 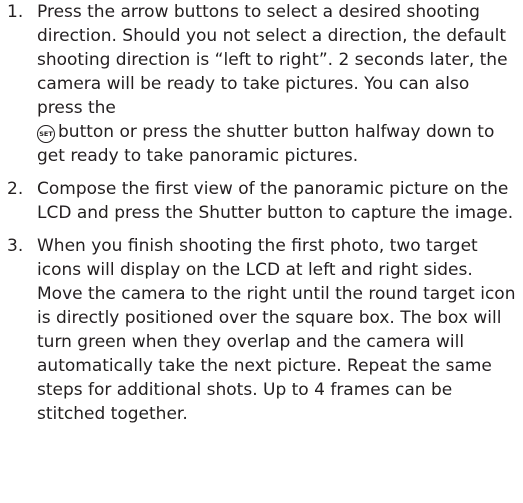 What do you see at coordinates (46, 134) in the screenshot?
I see `set-button-icon: SET` at bounding box center [46, 134].